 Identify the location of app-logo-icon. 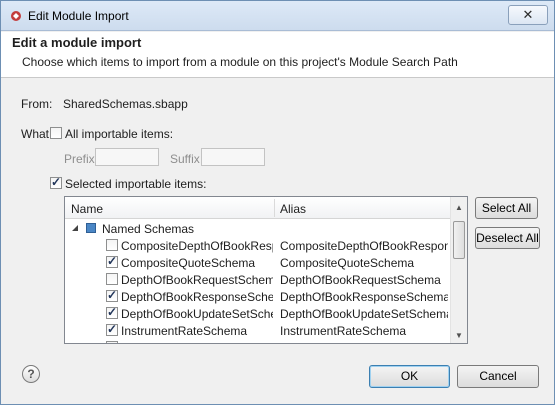
(16, 16).